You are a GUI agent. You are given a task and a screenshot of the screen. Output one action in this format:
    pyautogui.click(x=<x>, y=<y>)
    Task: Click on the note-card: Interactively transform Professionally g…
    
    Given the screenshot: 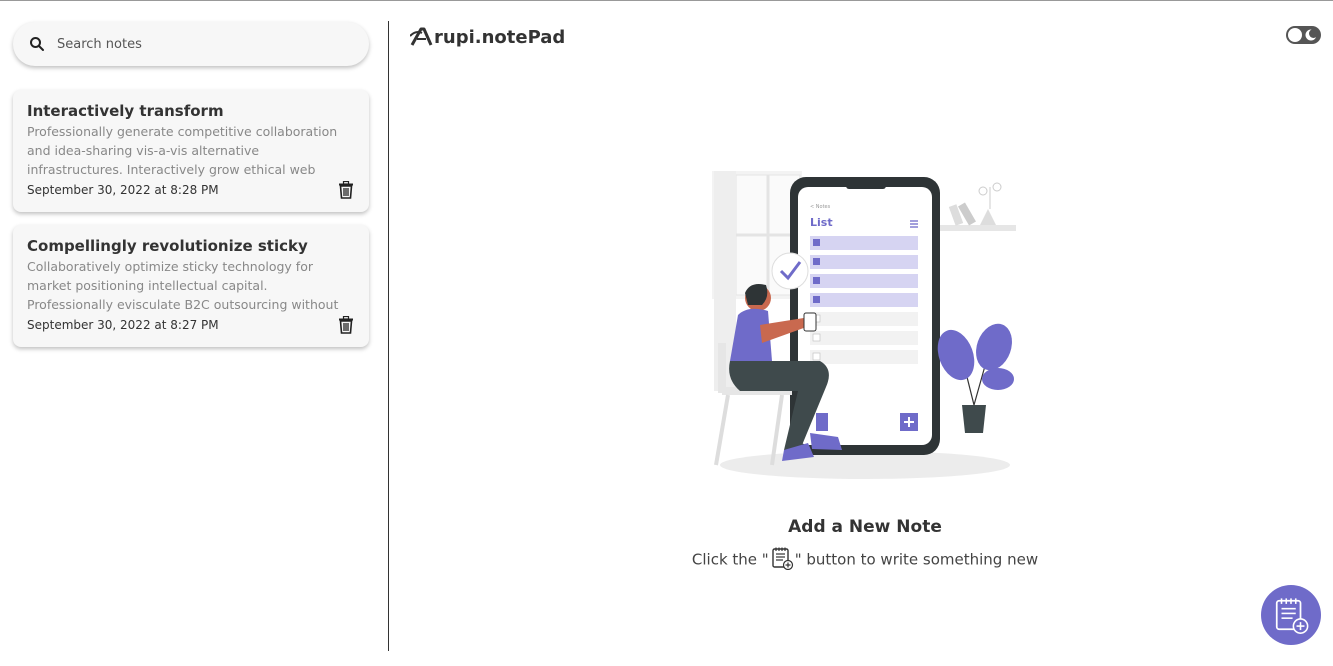 What is the action you would take?
    pyautogui.click(x=191, y=151)
    